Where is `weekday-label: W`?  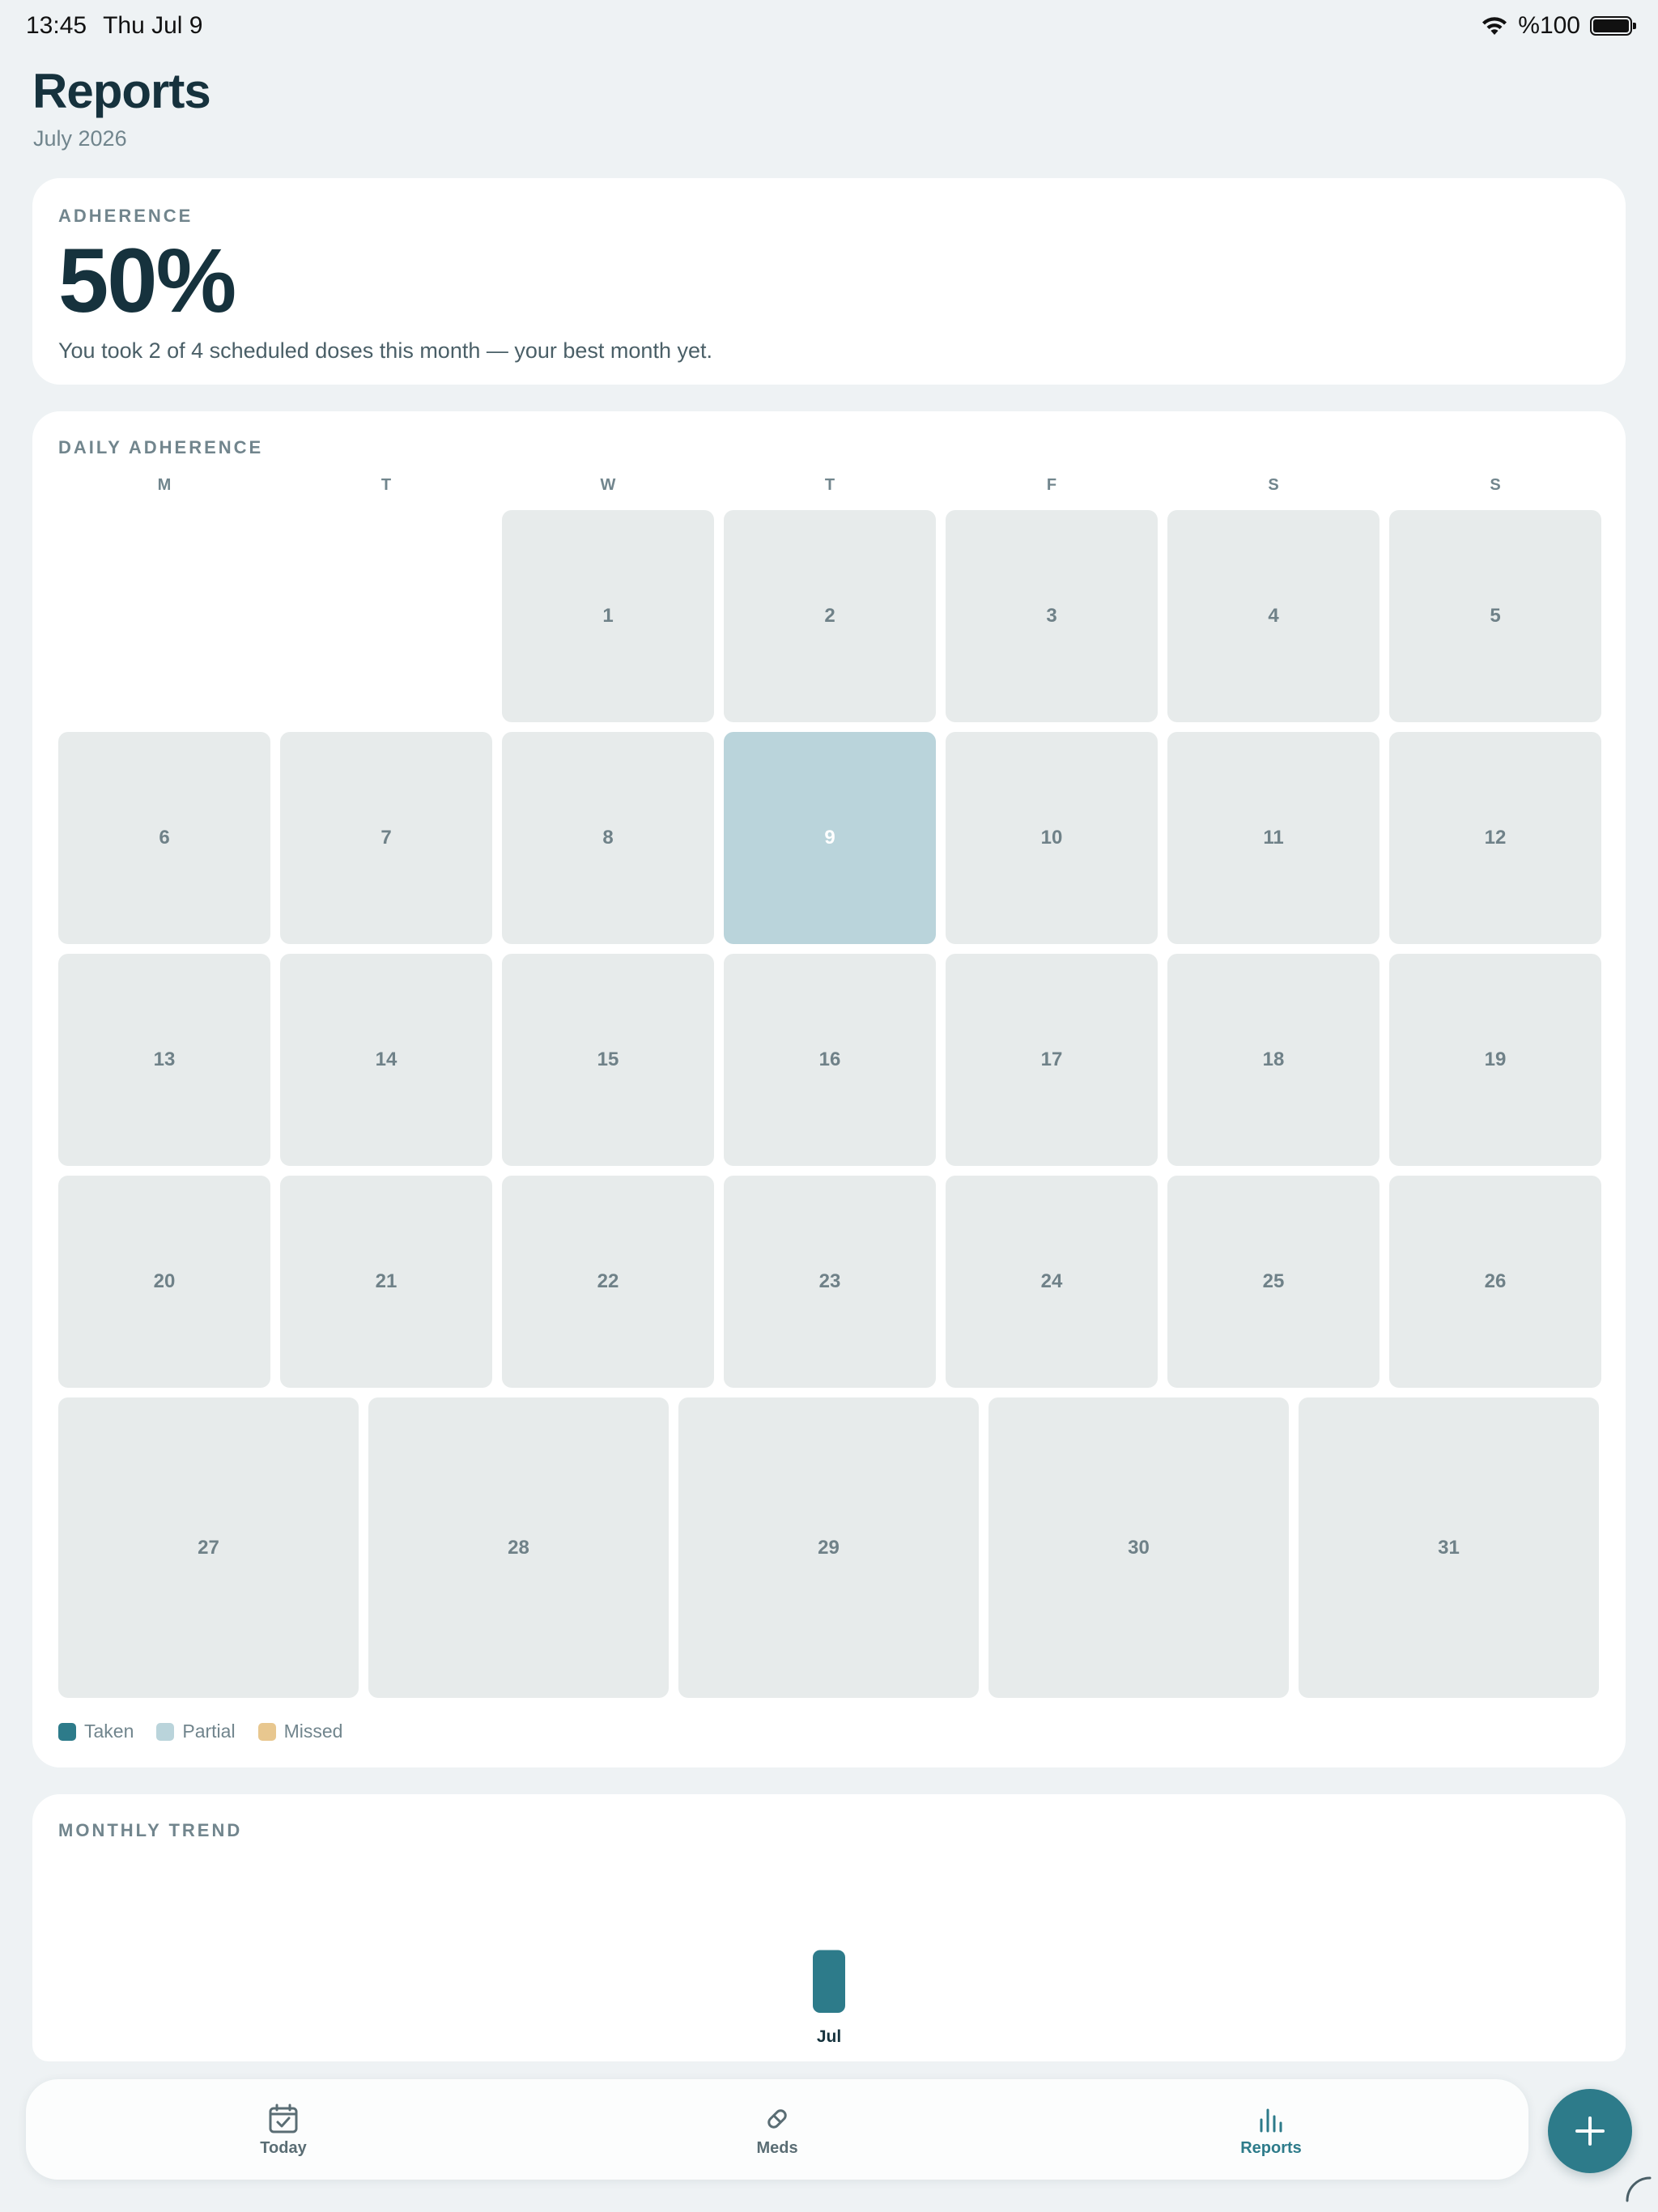
weekday-label: W is located at coordinates (608, 485).